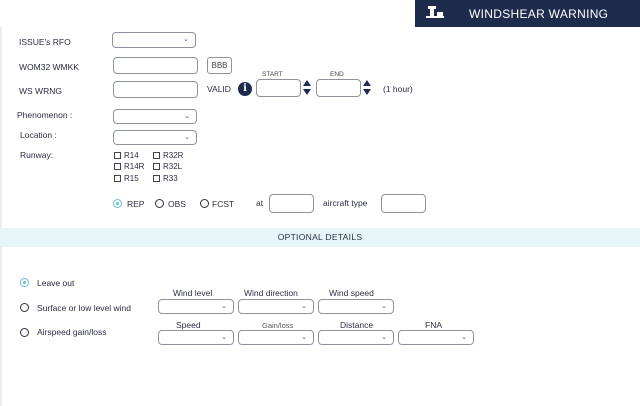 The width and height of the screenshot is (640, 406). I want to click on rep-label: REP, so click(136, 204).